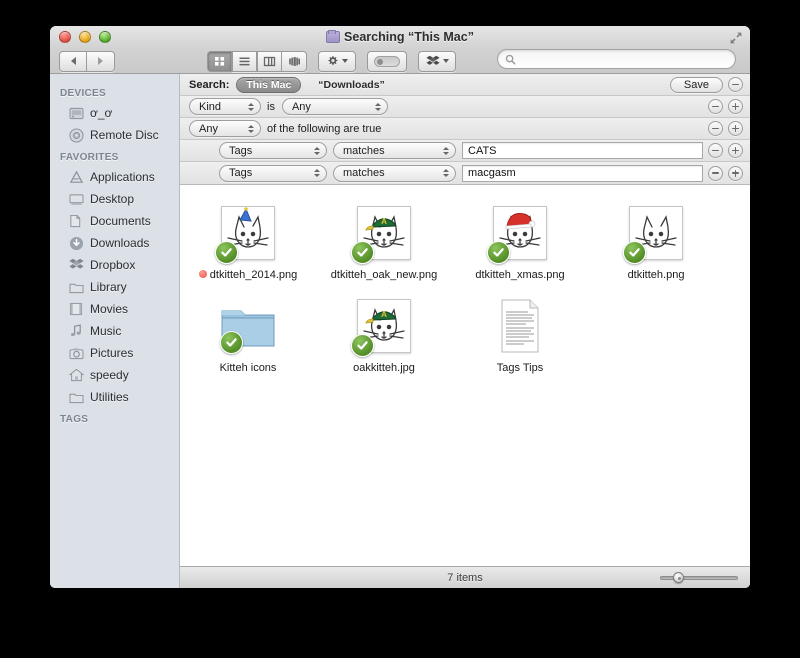 The width and height of the screenshot is (800, 658). Describe the element at coordinates (76, 309) in the screenshot. I see `movies-icon` at that location.